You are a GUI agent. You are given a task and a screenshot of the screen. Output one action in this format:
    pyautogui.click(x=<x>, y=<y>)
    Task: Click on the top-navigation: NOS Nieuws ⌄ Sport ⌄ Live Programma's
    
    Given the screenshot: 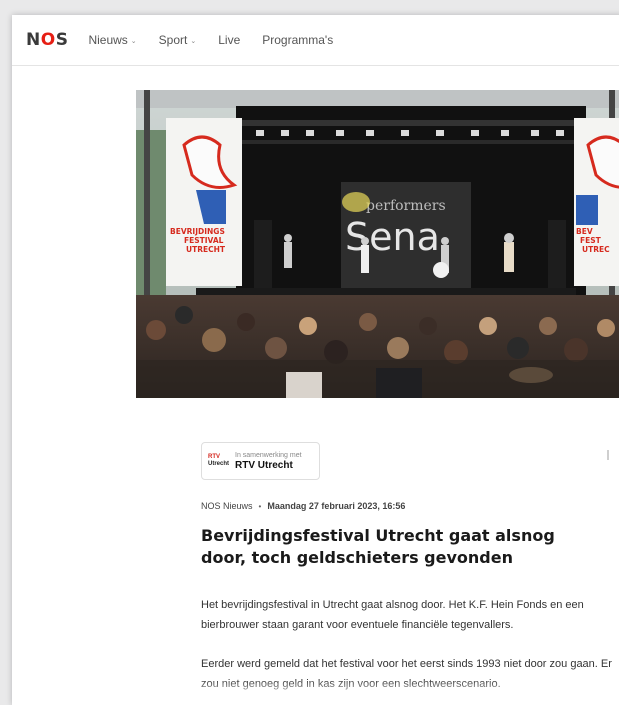 What is the action you would take?
    pyautogui.click(x=315, y=40)
    